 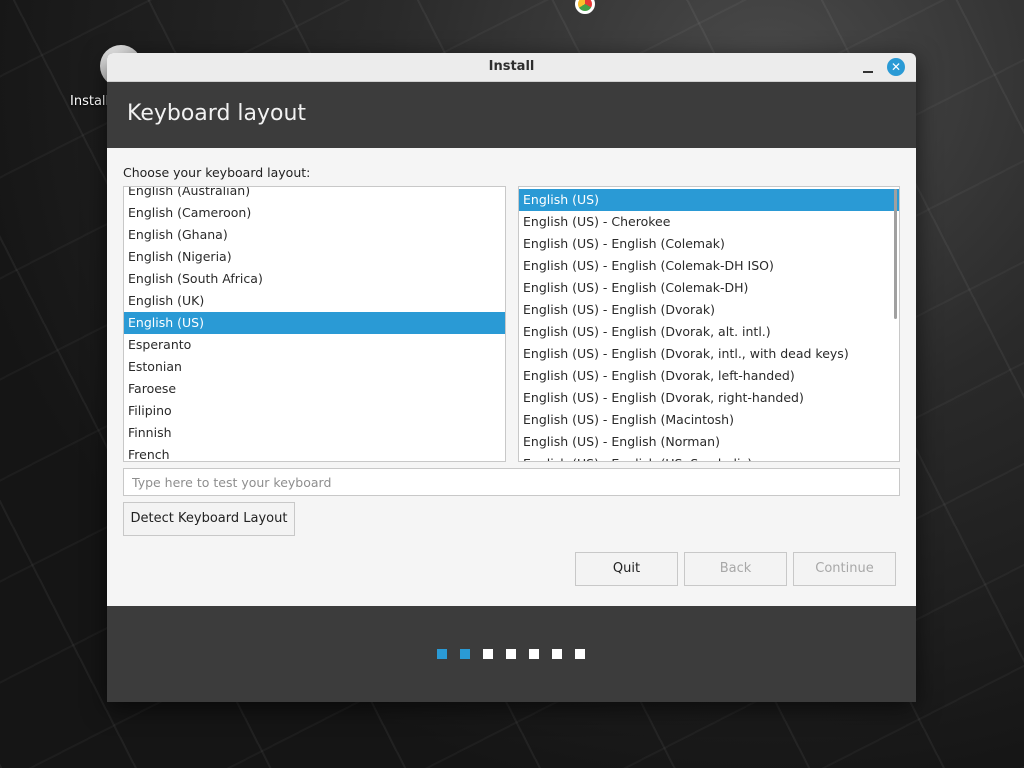 What do you see at coordinates (314, 301) in the screenshot?
I see `layout-list-item: English (UK)` at bounding box center [314, 301].